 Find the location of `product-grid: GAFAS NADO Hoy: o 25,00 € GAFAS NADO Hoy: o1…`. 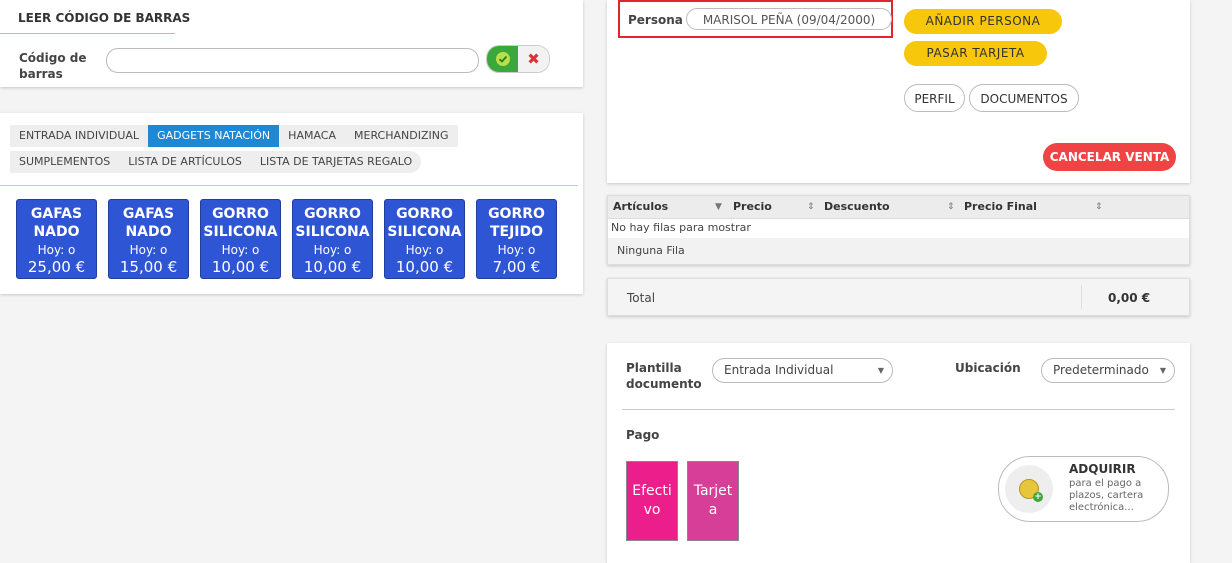

product-grid: GAFAS NADO Hoy: o 25,00 € GAFAS NADO Hoy: o1… is located at coordinates (286, 239).